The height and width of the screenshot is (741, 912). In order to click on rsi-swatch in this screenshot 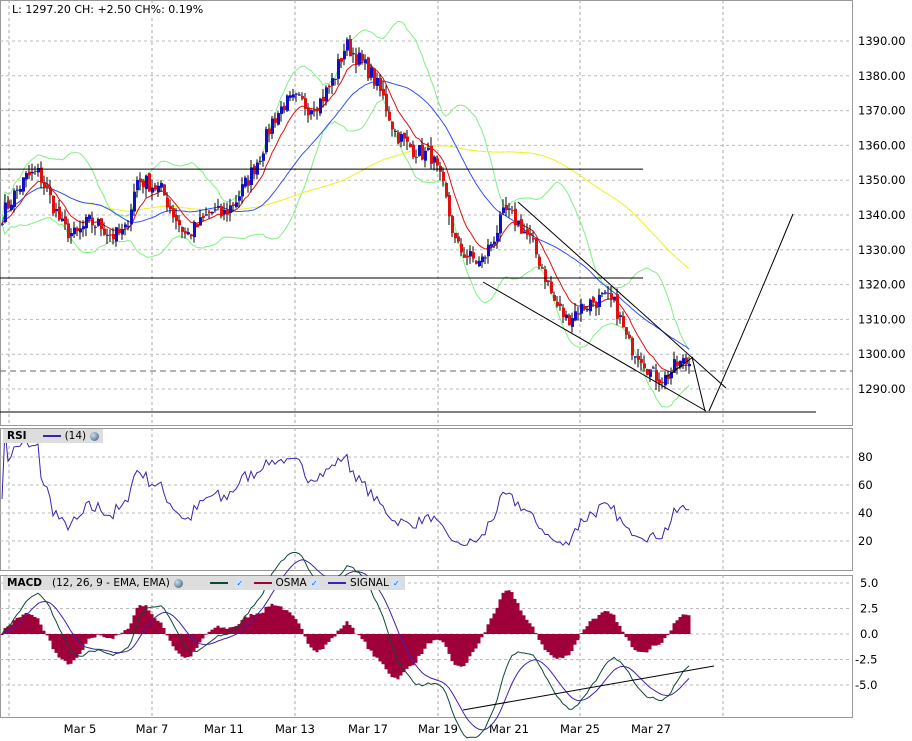, I will do `click(51, 436)`.